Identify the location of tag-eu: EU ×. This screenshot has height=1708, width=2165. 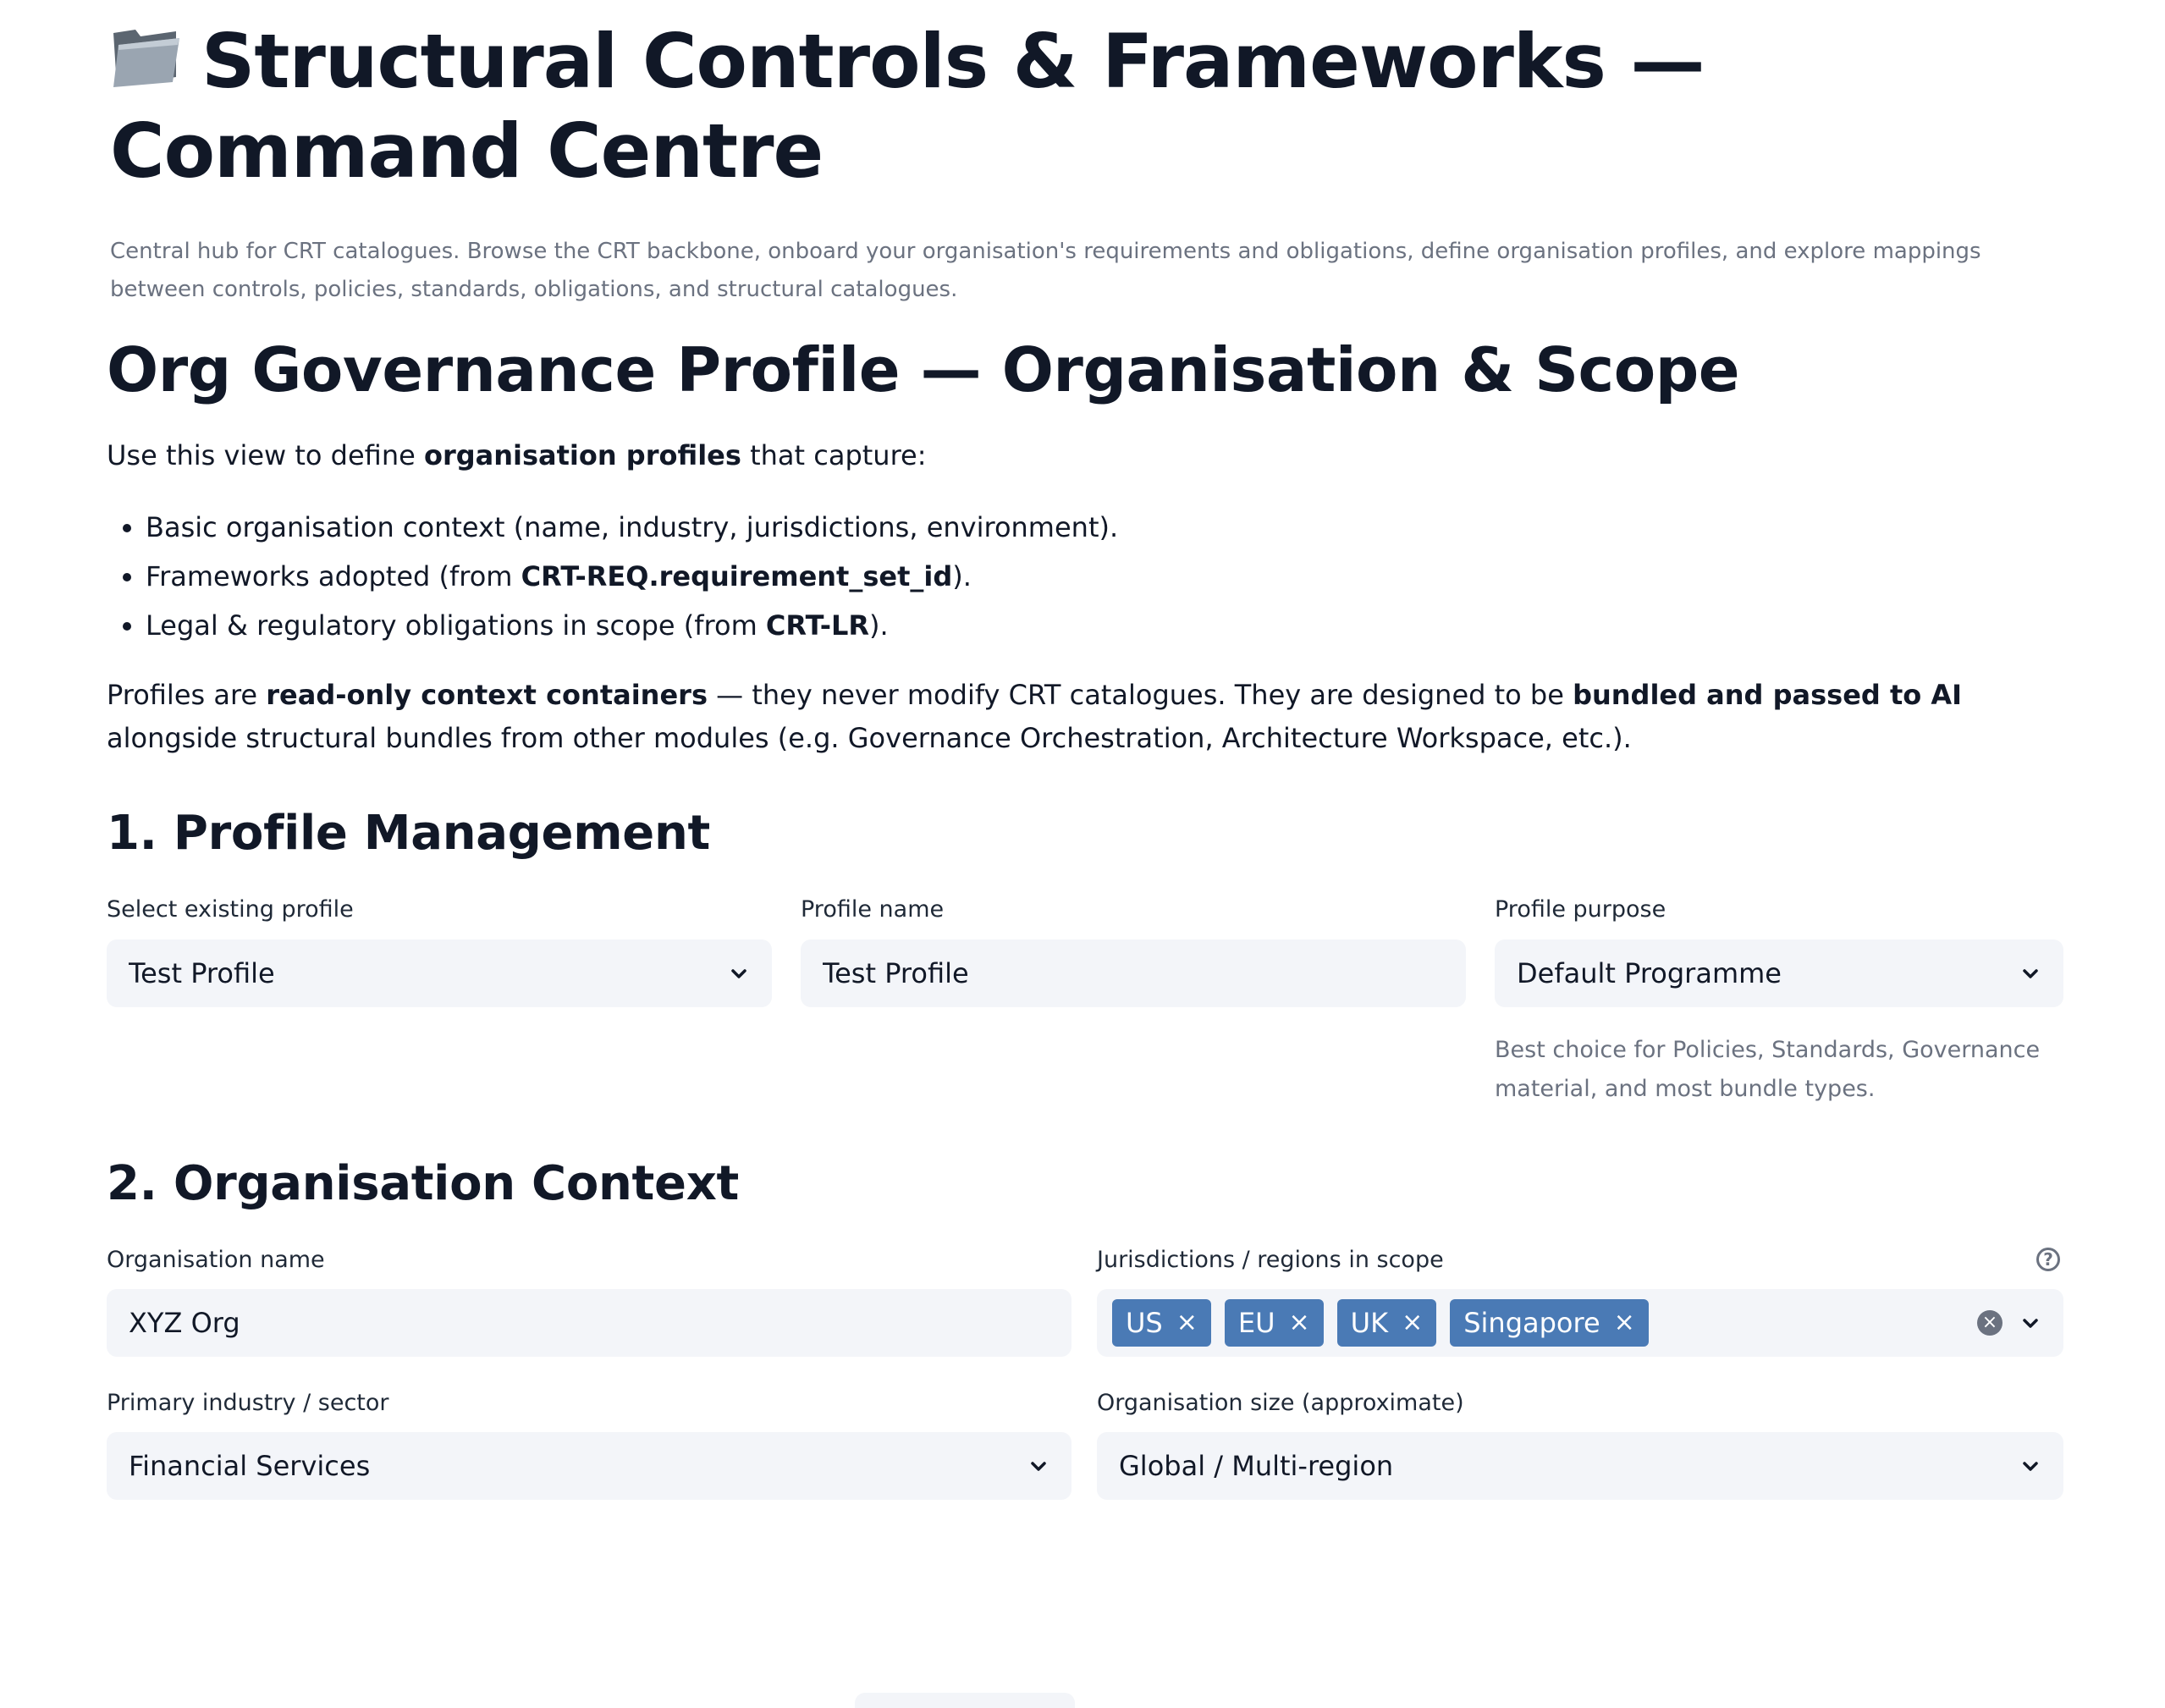
(1274, 1323).